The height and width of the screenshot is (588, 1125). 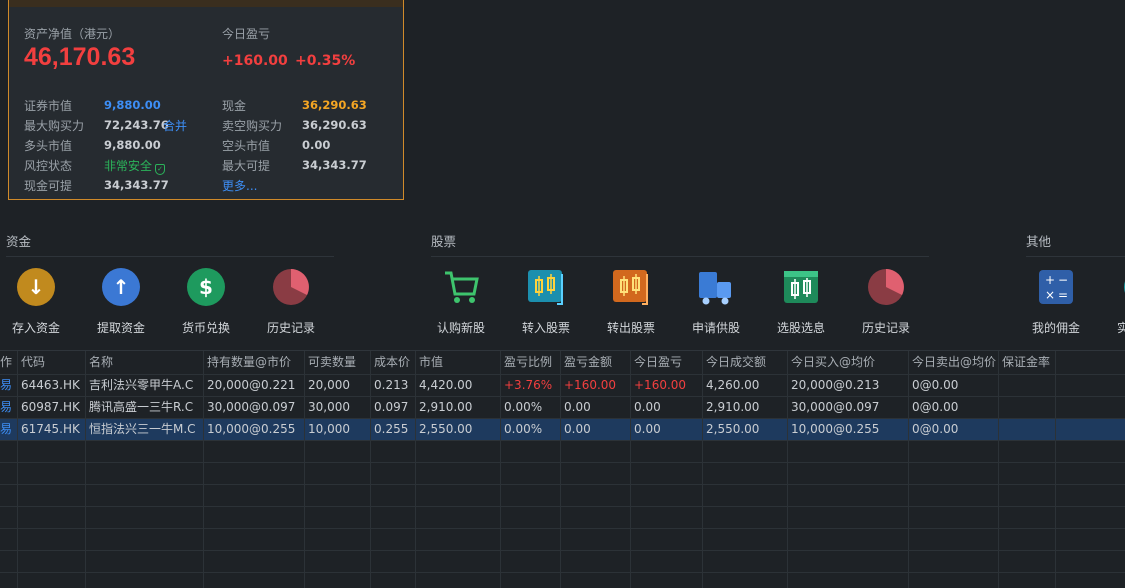 What do you see at coordinates (1039, 241) in the screenshot?
I see `other-section-title: 其他` at bounding box center [1039, 241].